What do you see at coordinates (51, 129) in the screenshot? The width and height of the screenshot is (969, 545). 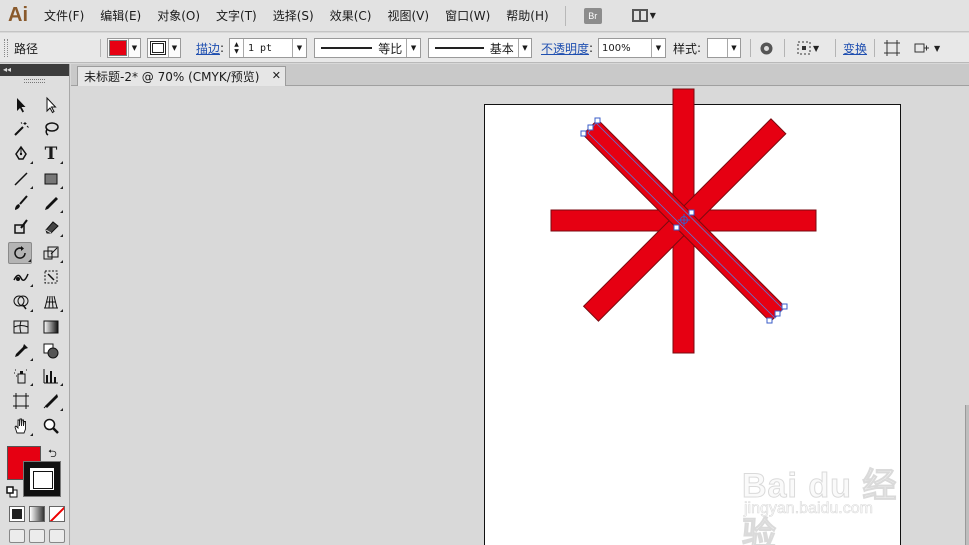 I see `lasso-tool-icon` at bounding box center [51, 129].